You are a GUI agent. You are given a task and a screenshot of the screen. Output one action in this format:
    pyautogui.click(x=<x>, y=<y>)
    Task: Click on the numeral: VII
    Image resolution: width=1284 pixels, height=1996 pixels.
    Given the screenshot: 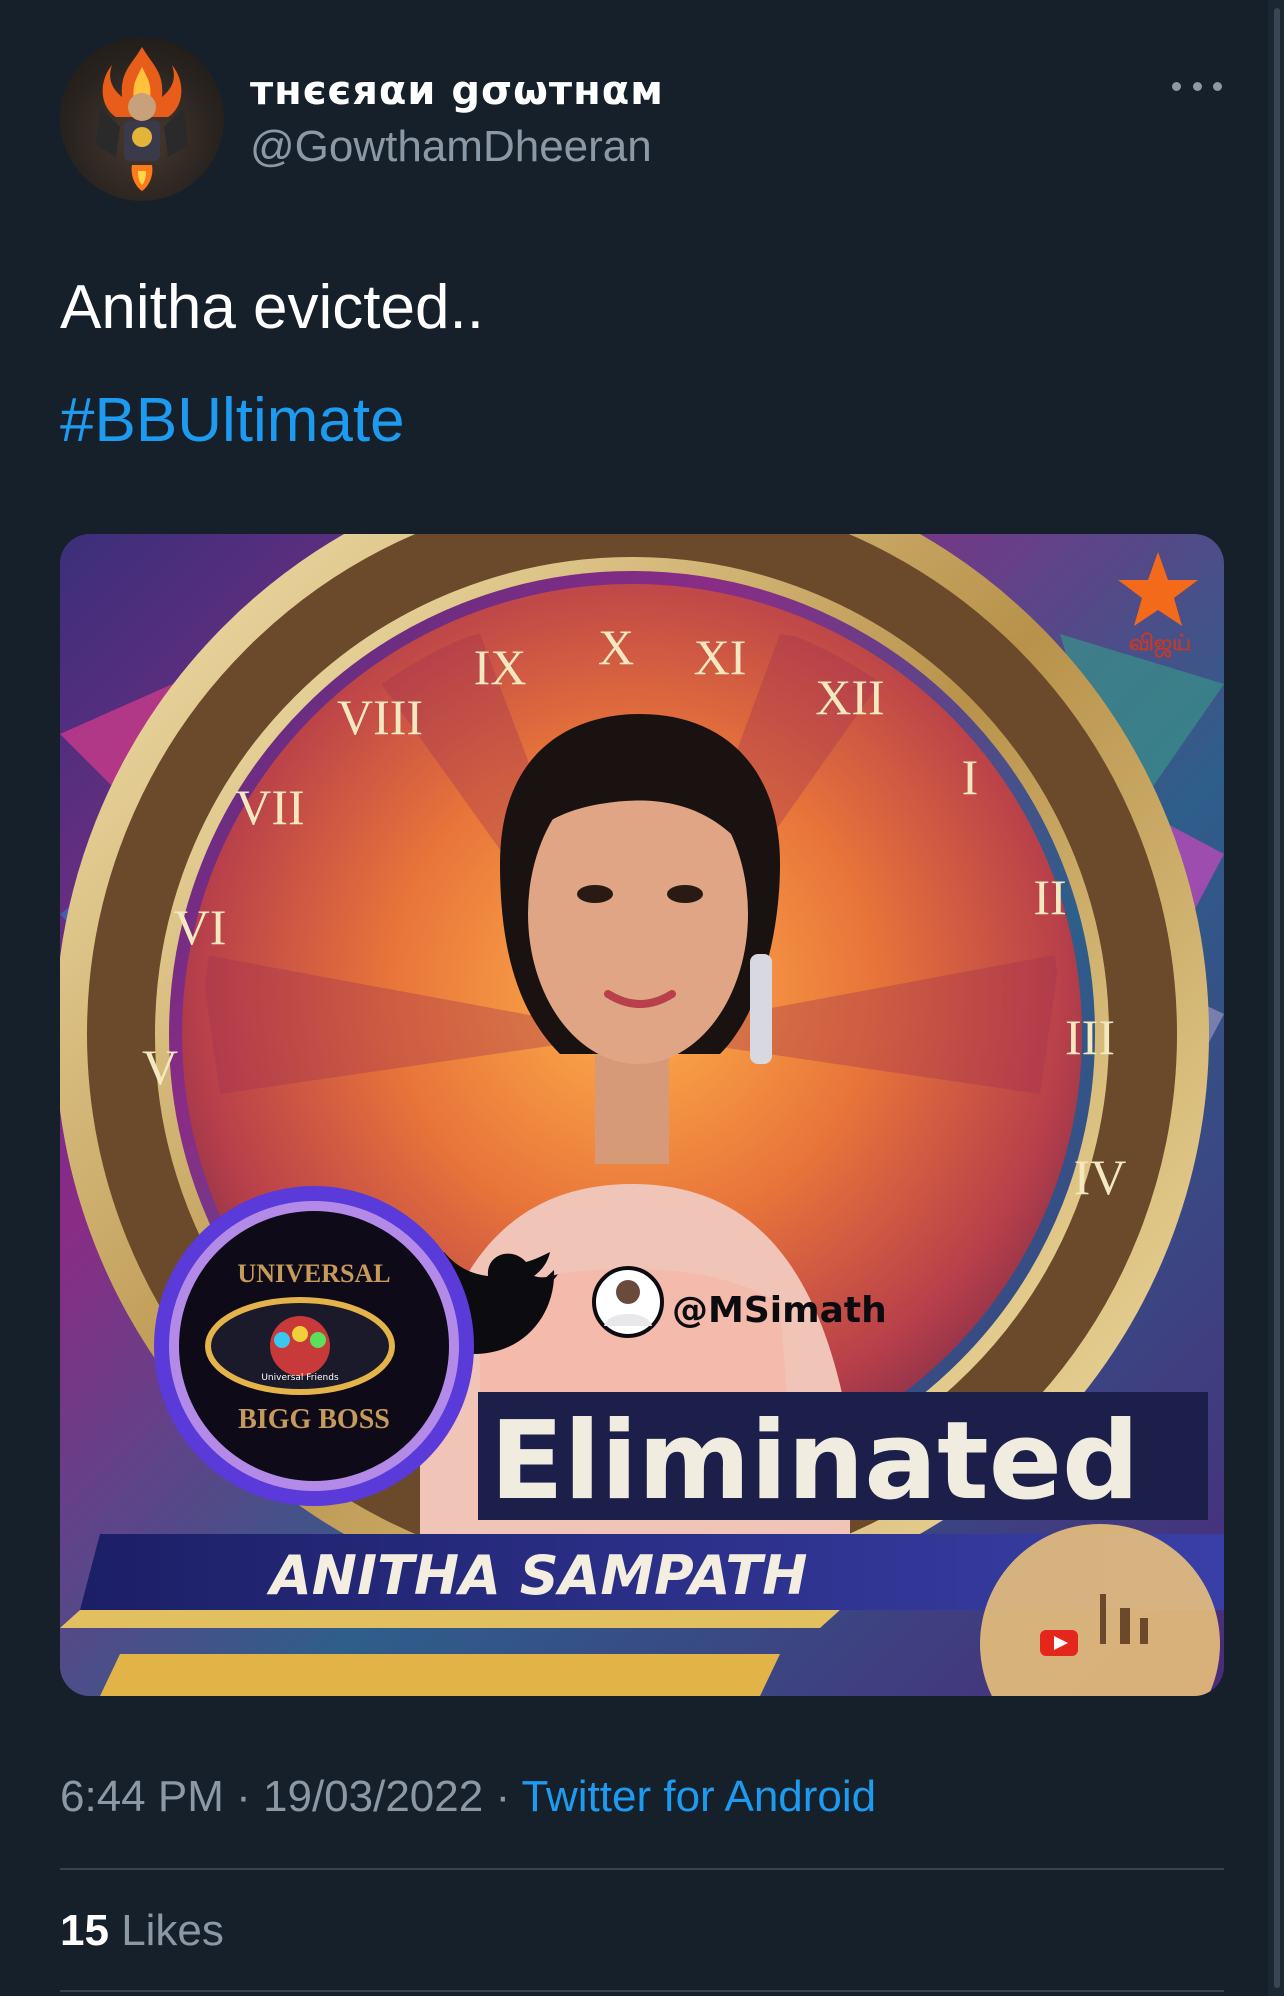 What is the action you would take?
    pyautogui.click(x=269, y=807)
    